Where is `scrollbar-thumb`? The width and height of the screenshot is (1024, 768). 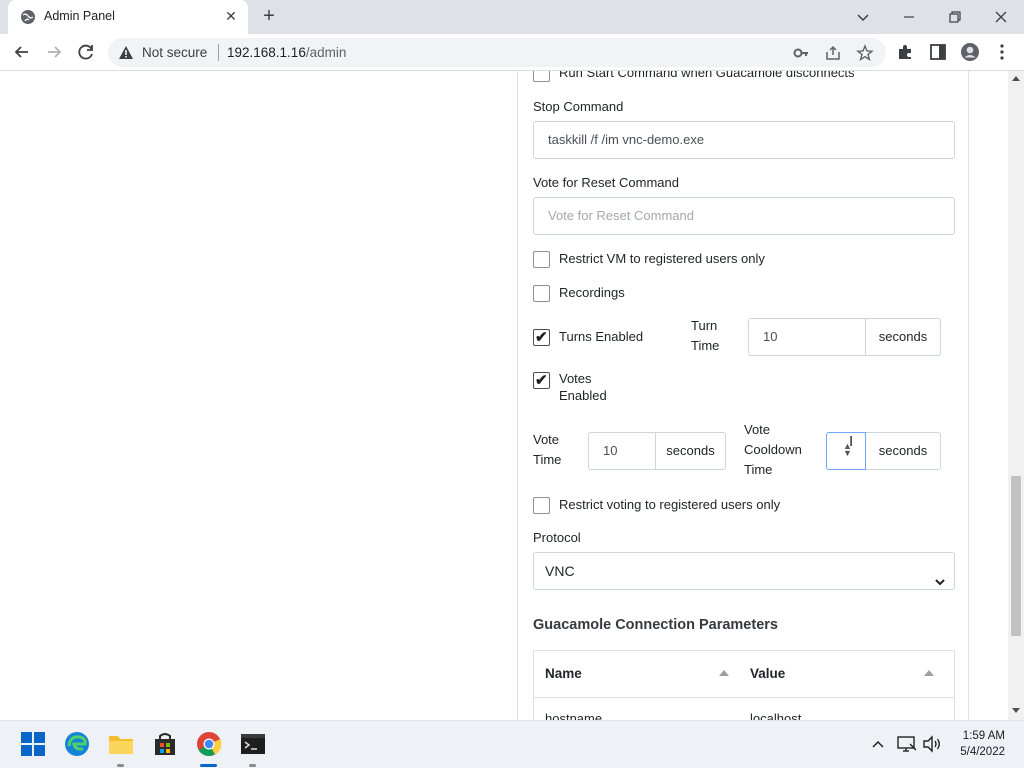
scrollbar-thumb is located at coordinates (1016, 556).